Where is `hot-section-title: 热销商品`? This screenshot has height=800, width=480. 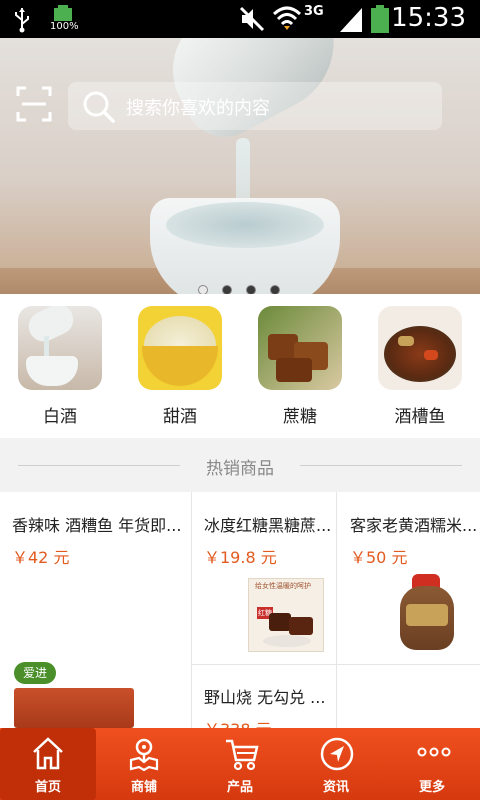
hot-section-title: 热销商品 is located at coordinates (240, 469).